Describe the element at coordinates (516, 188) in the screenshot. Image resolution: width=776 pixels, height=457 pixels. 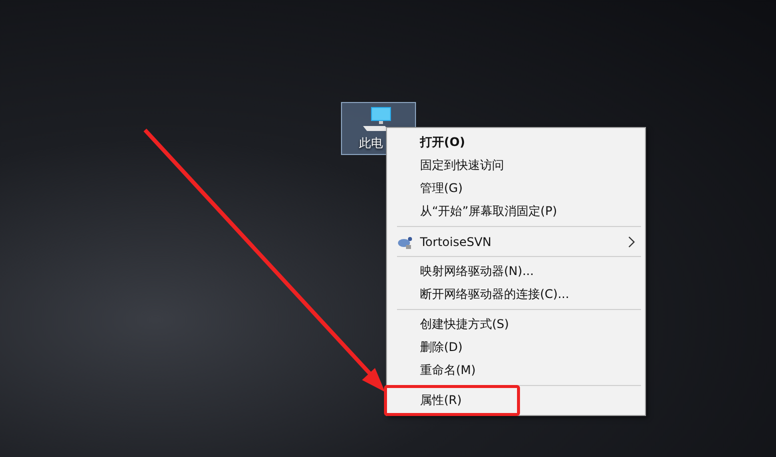
I see `menu-item: 管理(G)` at that location.